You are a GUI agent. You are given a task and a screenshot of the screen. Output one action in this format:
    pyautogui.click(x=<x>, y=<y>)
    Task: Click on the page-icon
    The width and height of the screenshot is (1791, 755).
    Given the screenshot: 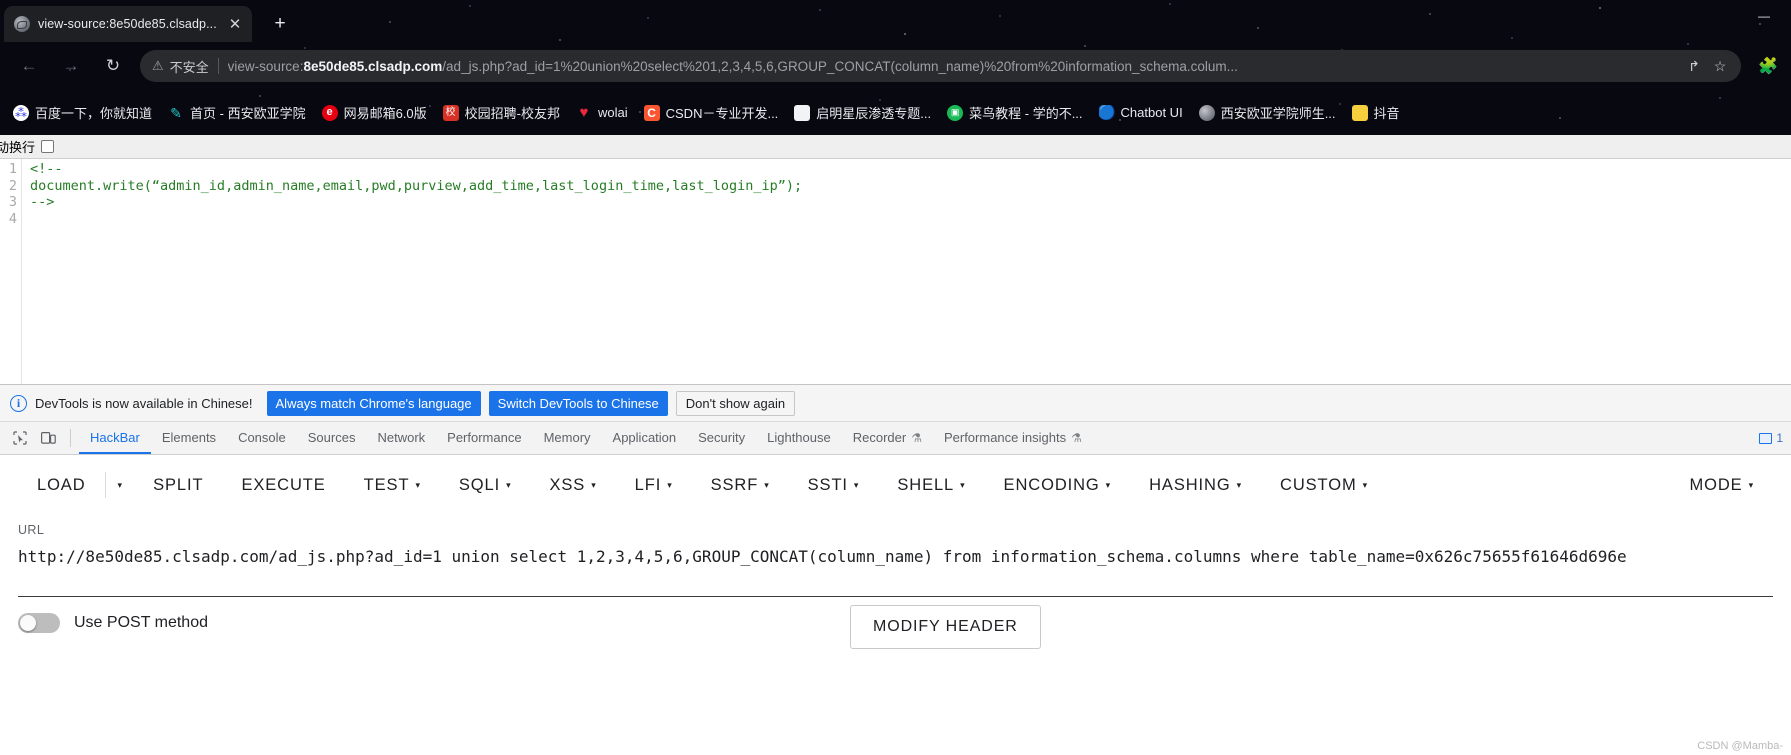 What is the action you would take?
    pyautogui.click(x=802, y=112)
    